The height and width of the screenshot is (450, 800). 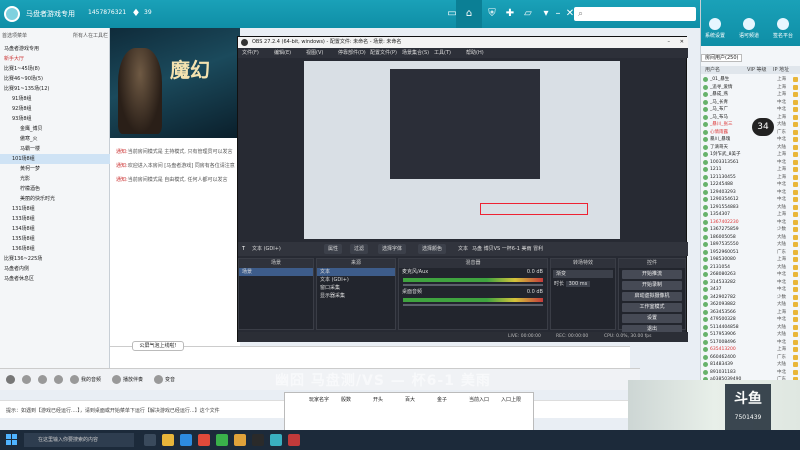 I want to click on source-item: 文本, so click(x=356, y=272).